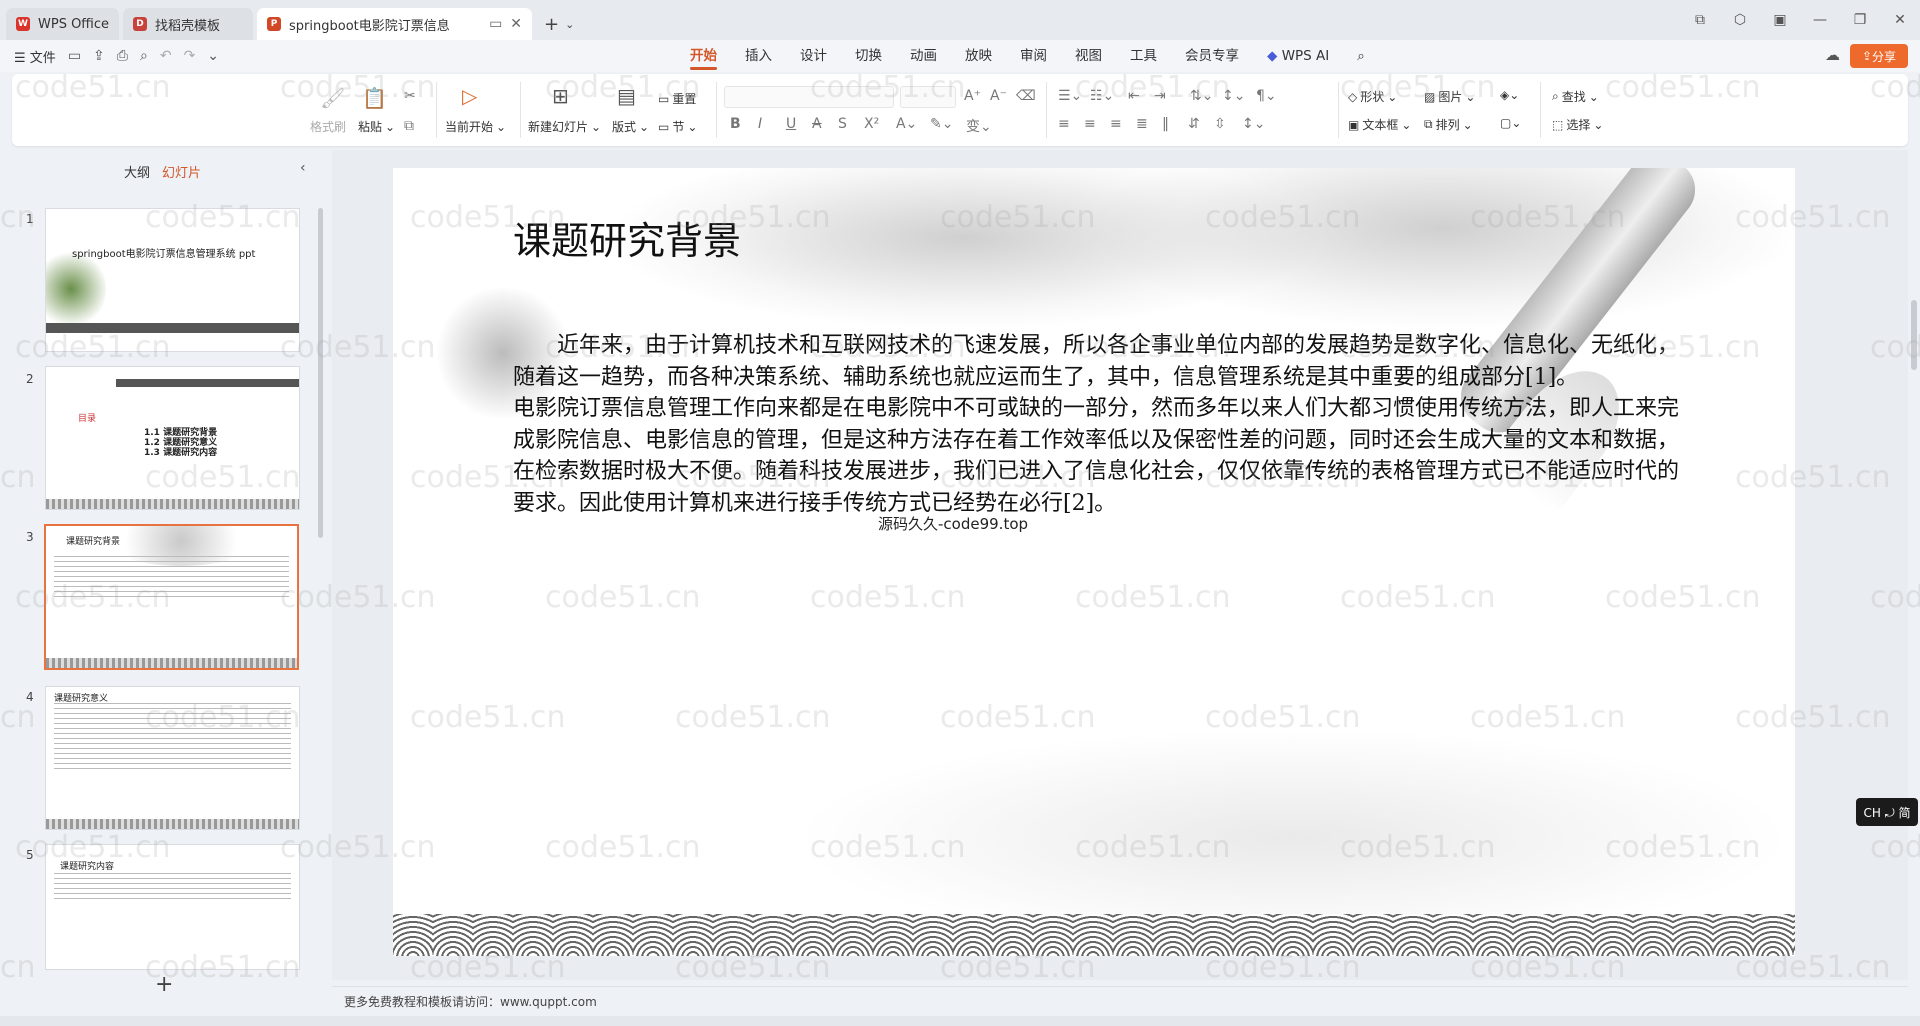  Describe the element at coordinates (171, 597) in the screenshot. I see `slide-thumbnail-3: 课题研究背景` at that location.